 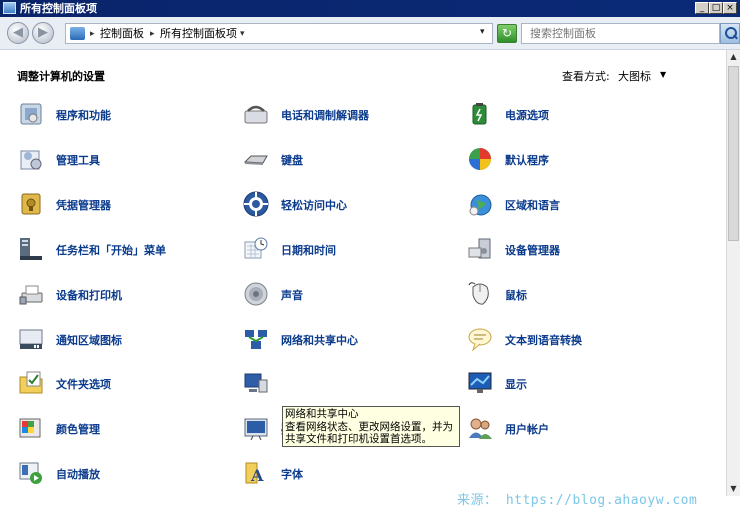 I want to click on control-panel-item: 凭据管理器, so click(x=118, y=204).